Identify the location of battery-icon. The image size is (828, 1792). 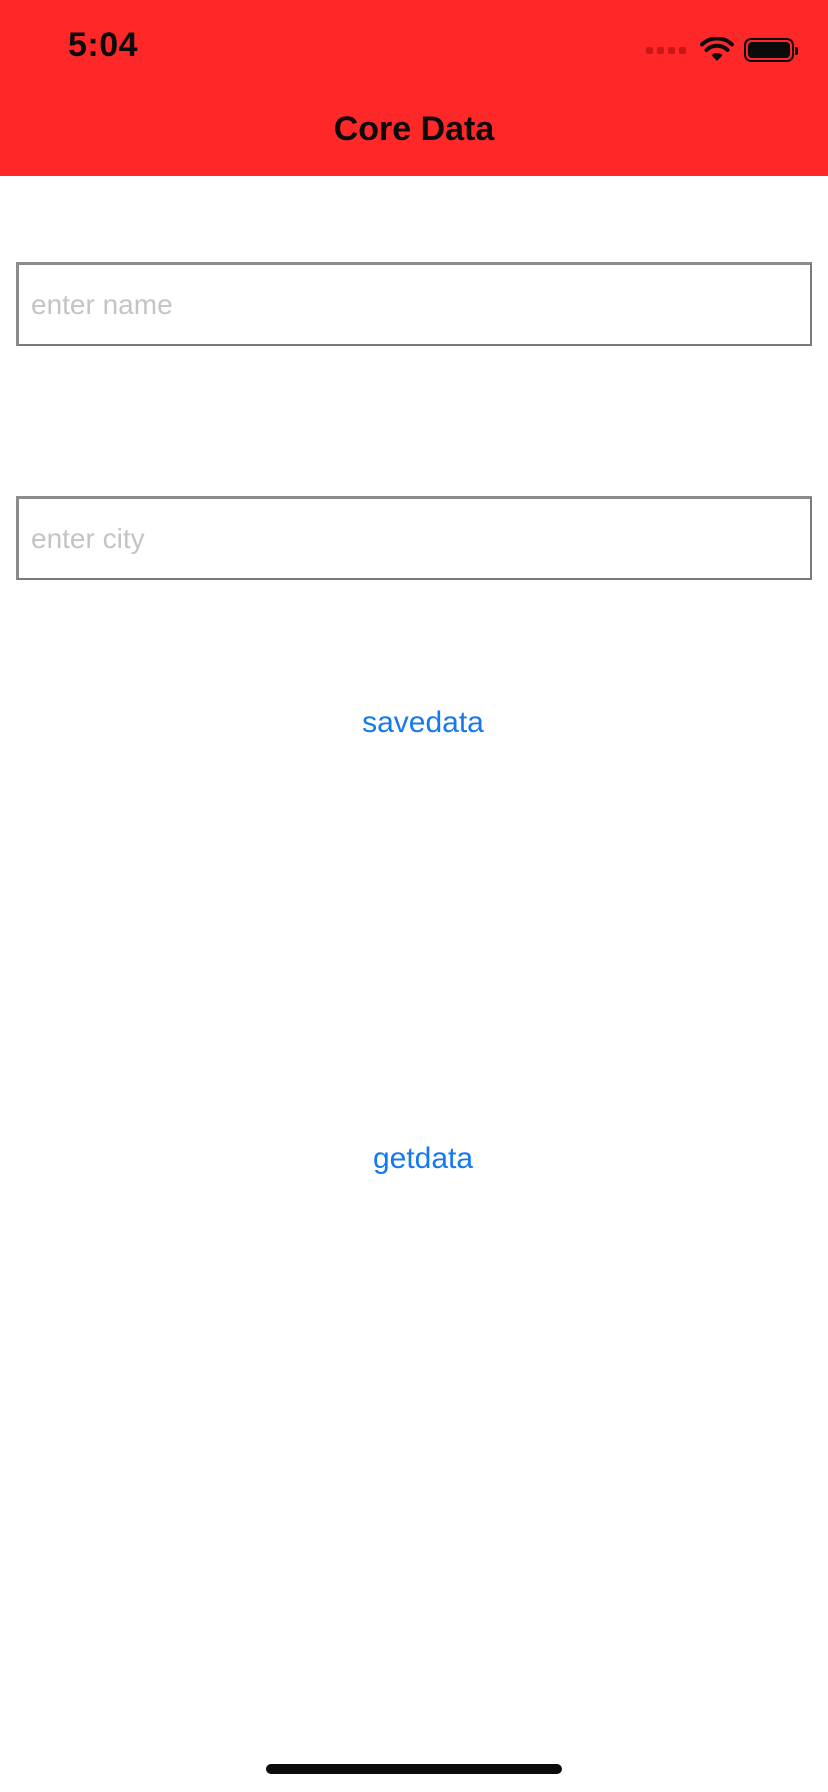
(771, 50).